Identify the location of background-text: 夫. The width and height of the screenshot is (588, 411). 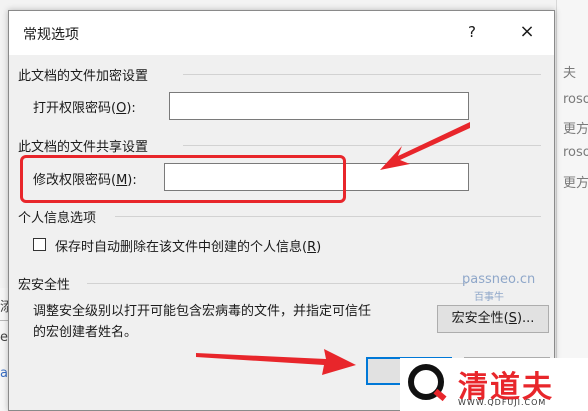
(570, 73).